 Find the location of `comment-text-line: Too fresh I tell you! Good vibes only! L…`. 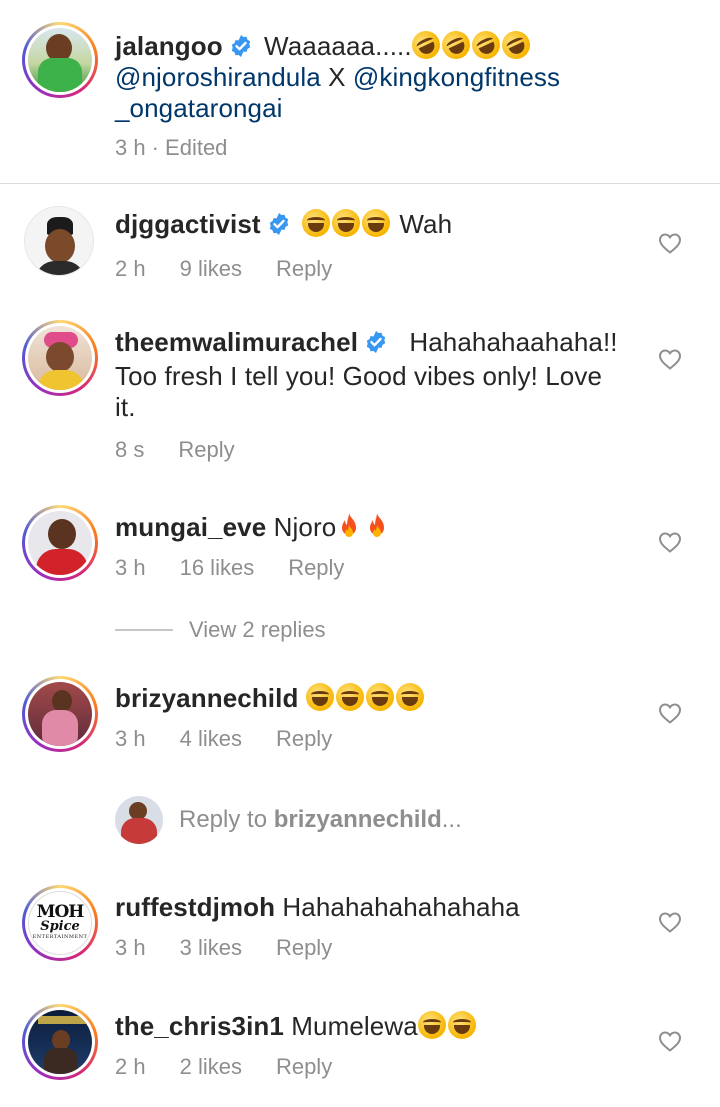

comment-text-line: Too fresh I tell you! Good vibes only! L… is located at coordinates (359, 376).